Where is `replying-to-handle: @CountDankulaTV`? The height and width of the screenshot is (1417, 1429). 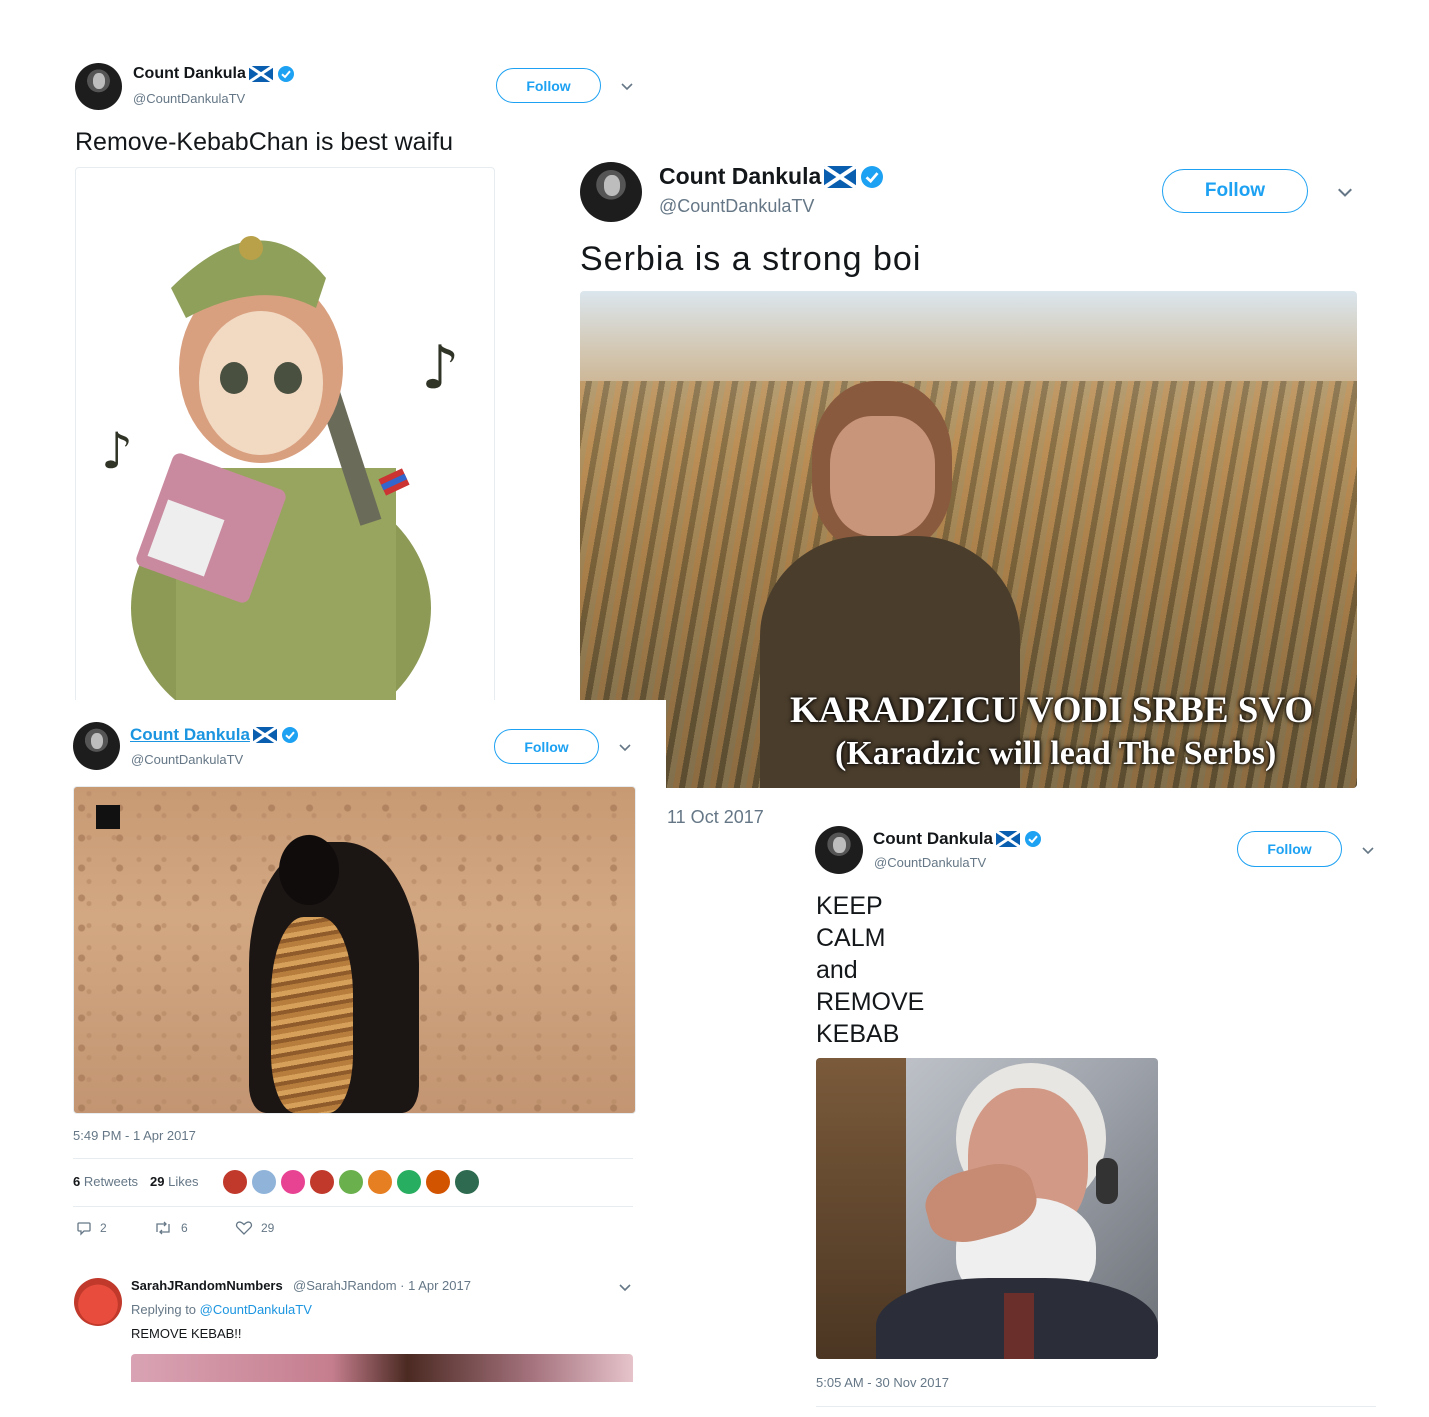
replying-to-handle: @CountDankulaTV is located at coordinates (256, 1309).